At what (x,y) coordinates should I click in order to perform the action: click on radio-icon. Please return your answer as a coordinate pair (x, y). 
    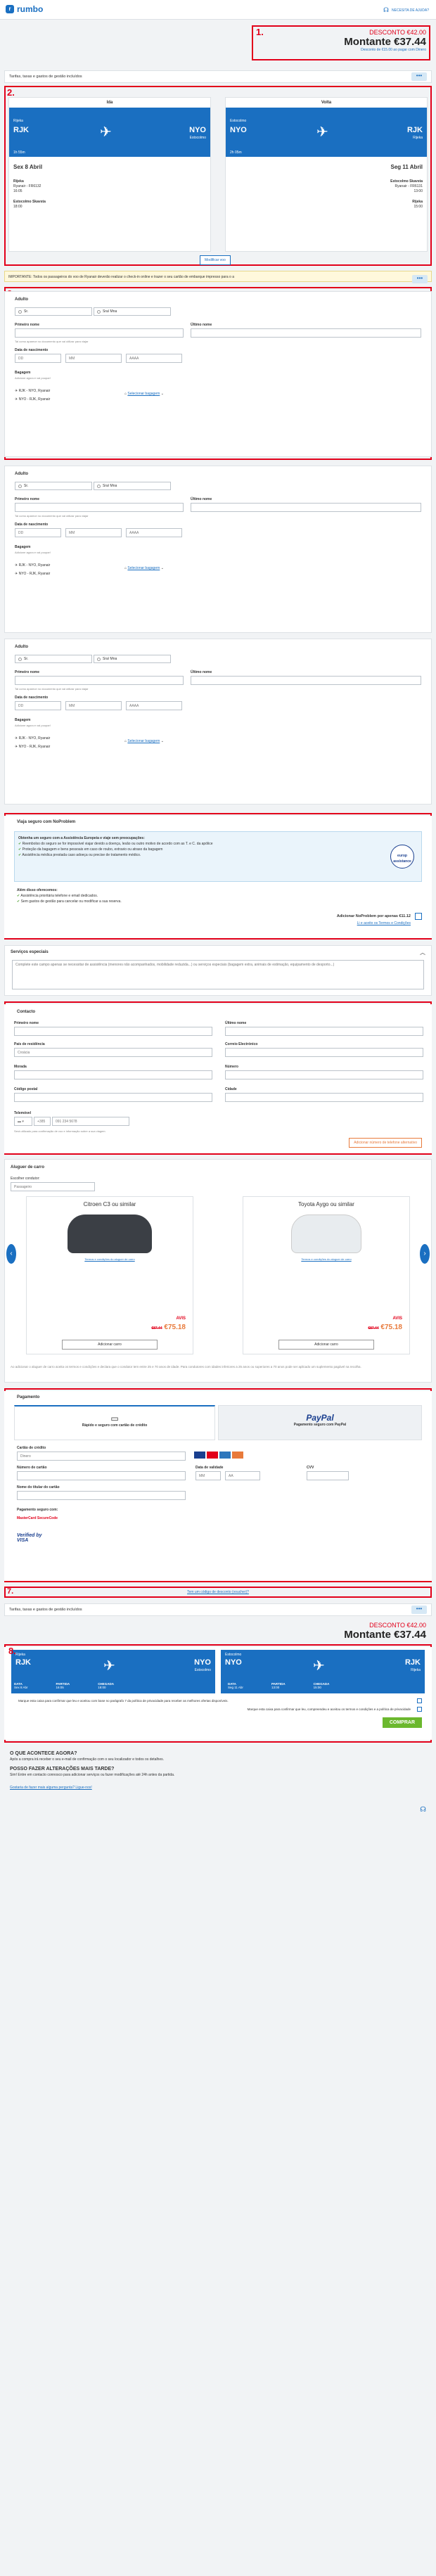
    Looking at the image, I should click on (99, 311).